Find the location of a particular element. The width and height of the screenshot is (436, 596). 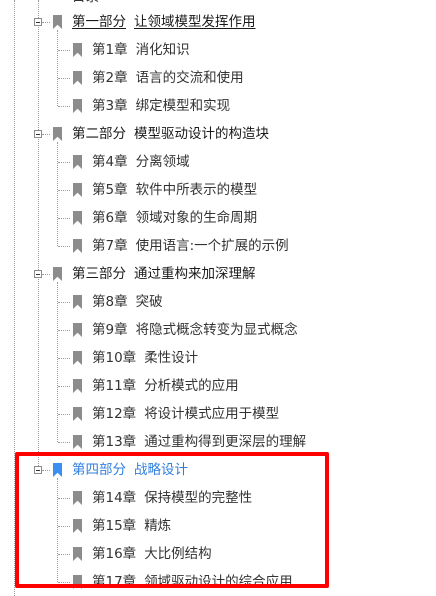

chapter-title: 将隐式概念转变为显式概念 is located at coordinates (216, 330).